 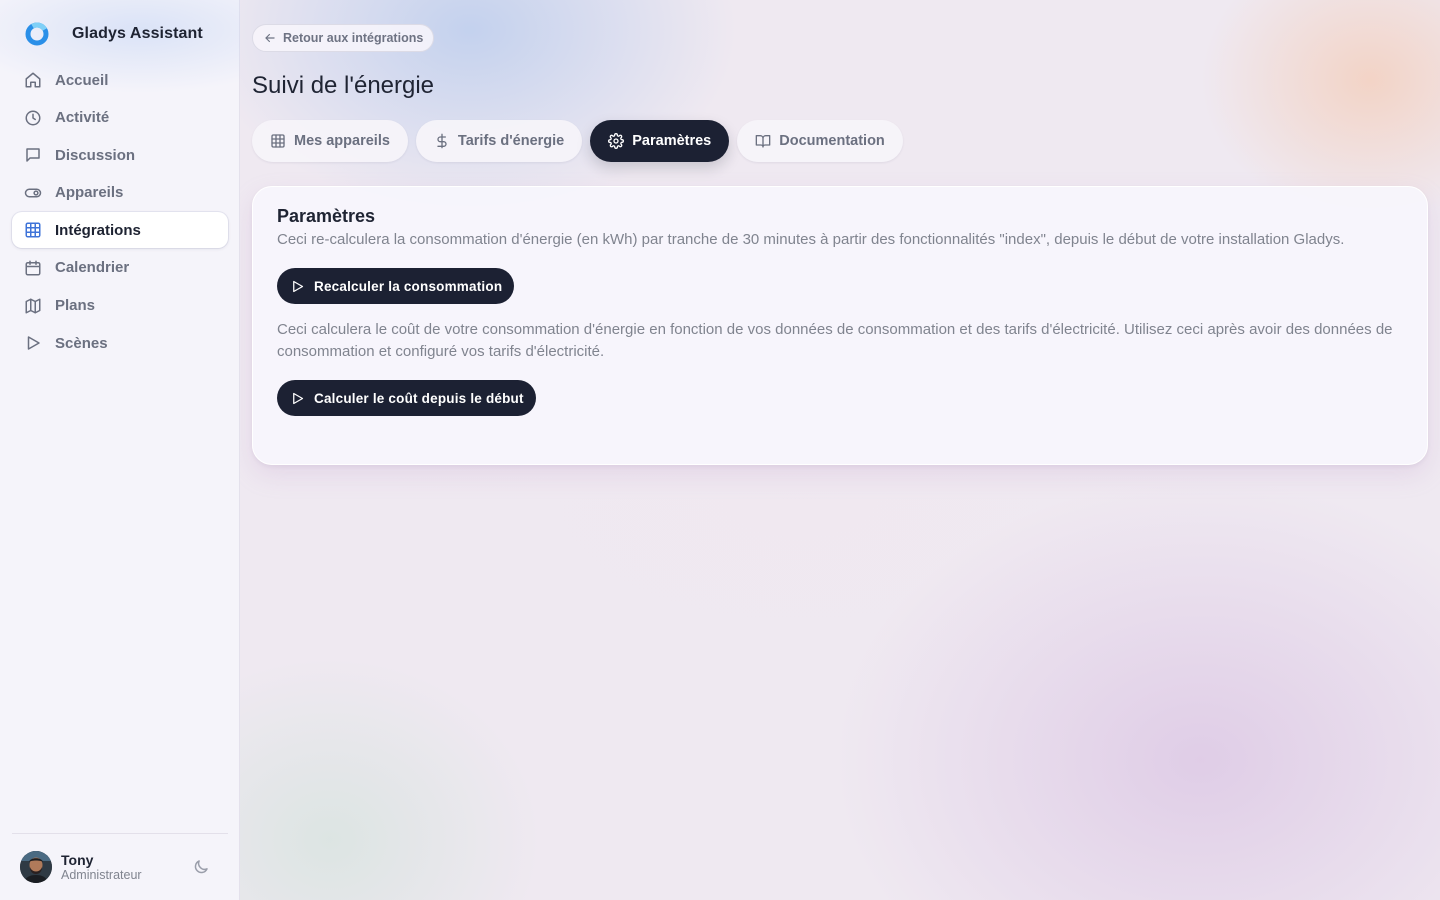 What do you see at coordinates (408, 286) in the screenshot?
I see `button-label: Recalculer la consommation` at bounding box center [408, 286].